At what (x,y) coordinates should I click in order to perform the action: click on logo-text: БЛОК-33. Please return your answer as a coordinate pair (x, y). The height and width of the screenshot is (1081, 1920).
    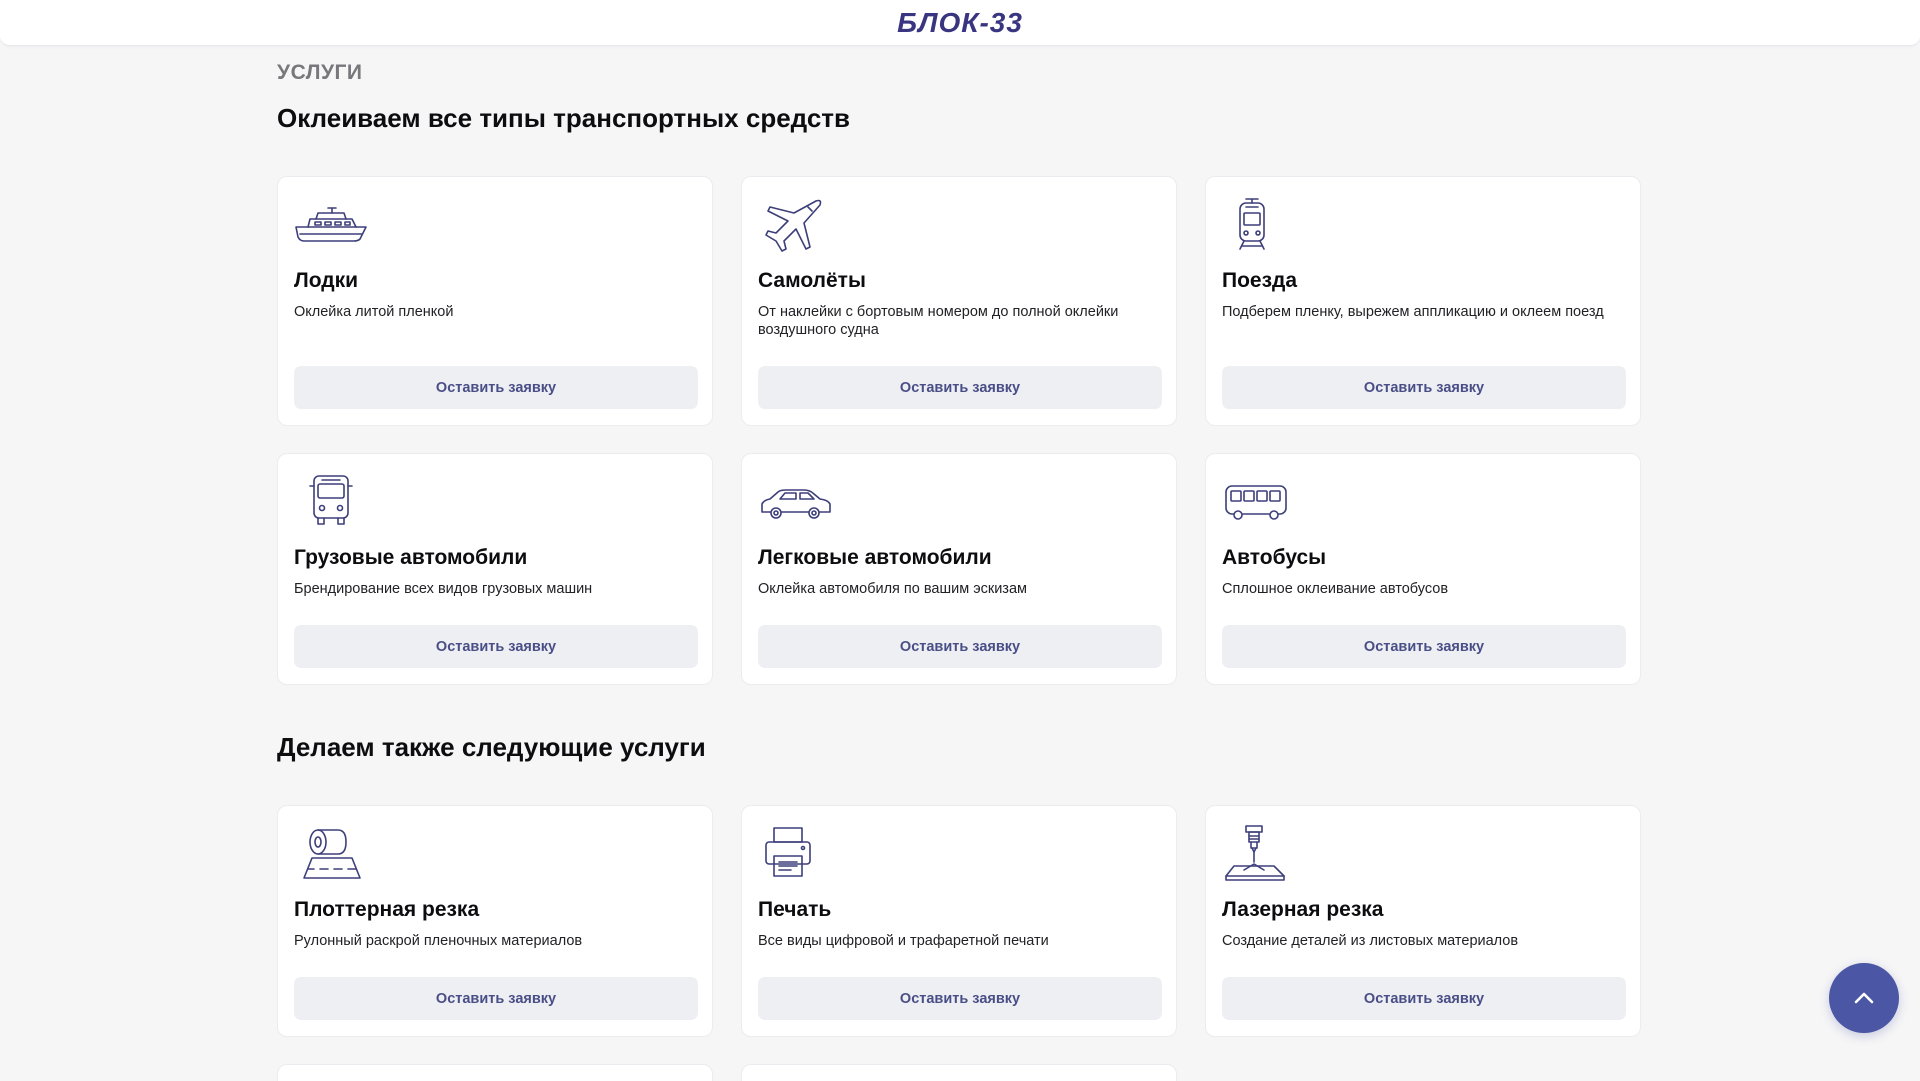
    Looking at the image, I should click on (960, 22).